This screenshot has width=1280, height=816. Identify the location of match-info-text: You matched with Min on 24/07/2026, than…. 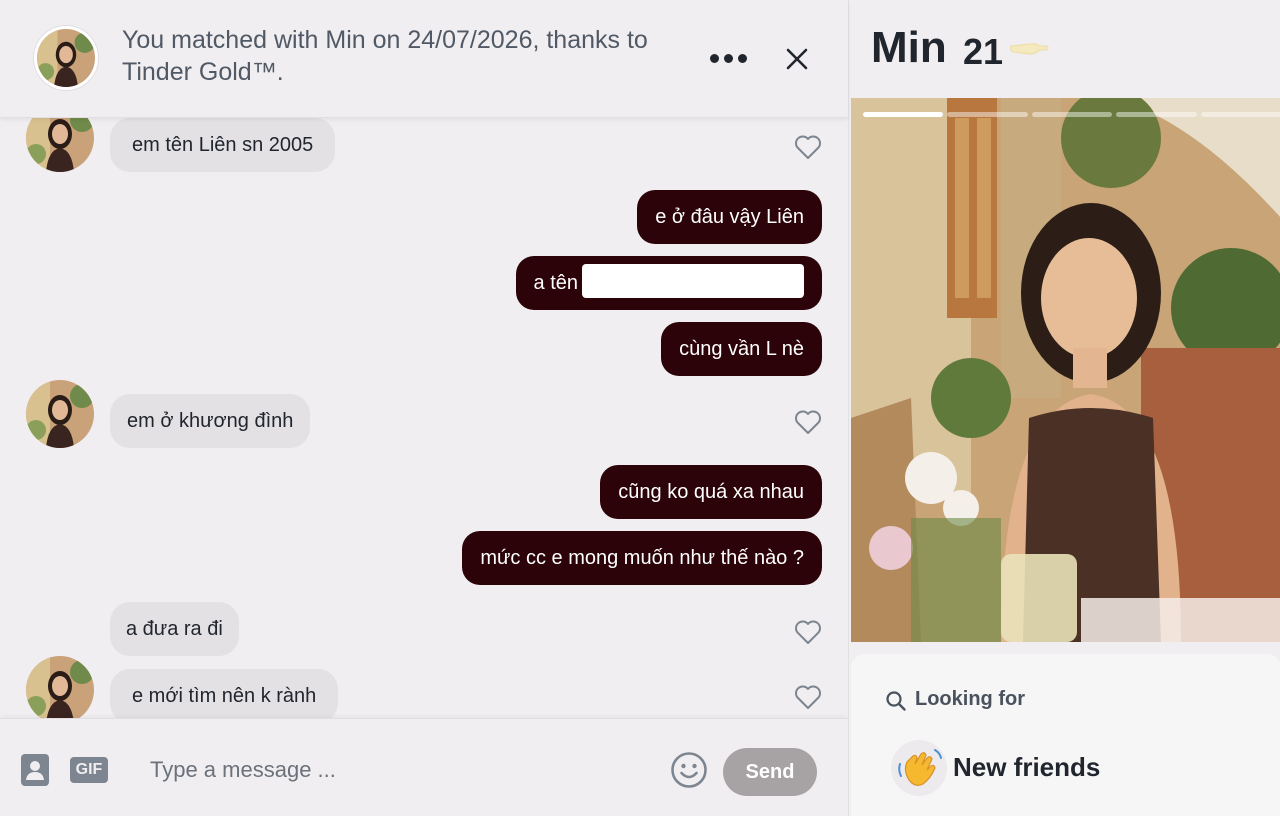
(385, 56).